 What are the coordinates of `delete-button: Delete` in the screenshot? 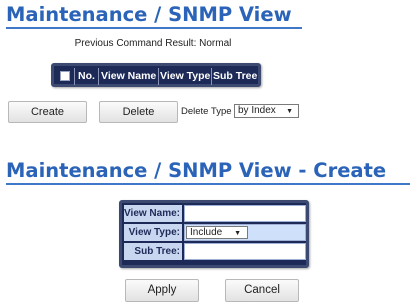 It's located at (138, 112).